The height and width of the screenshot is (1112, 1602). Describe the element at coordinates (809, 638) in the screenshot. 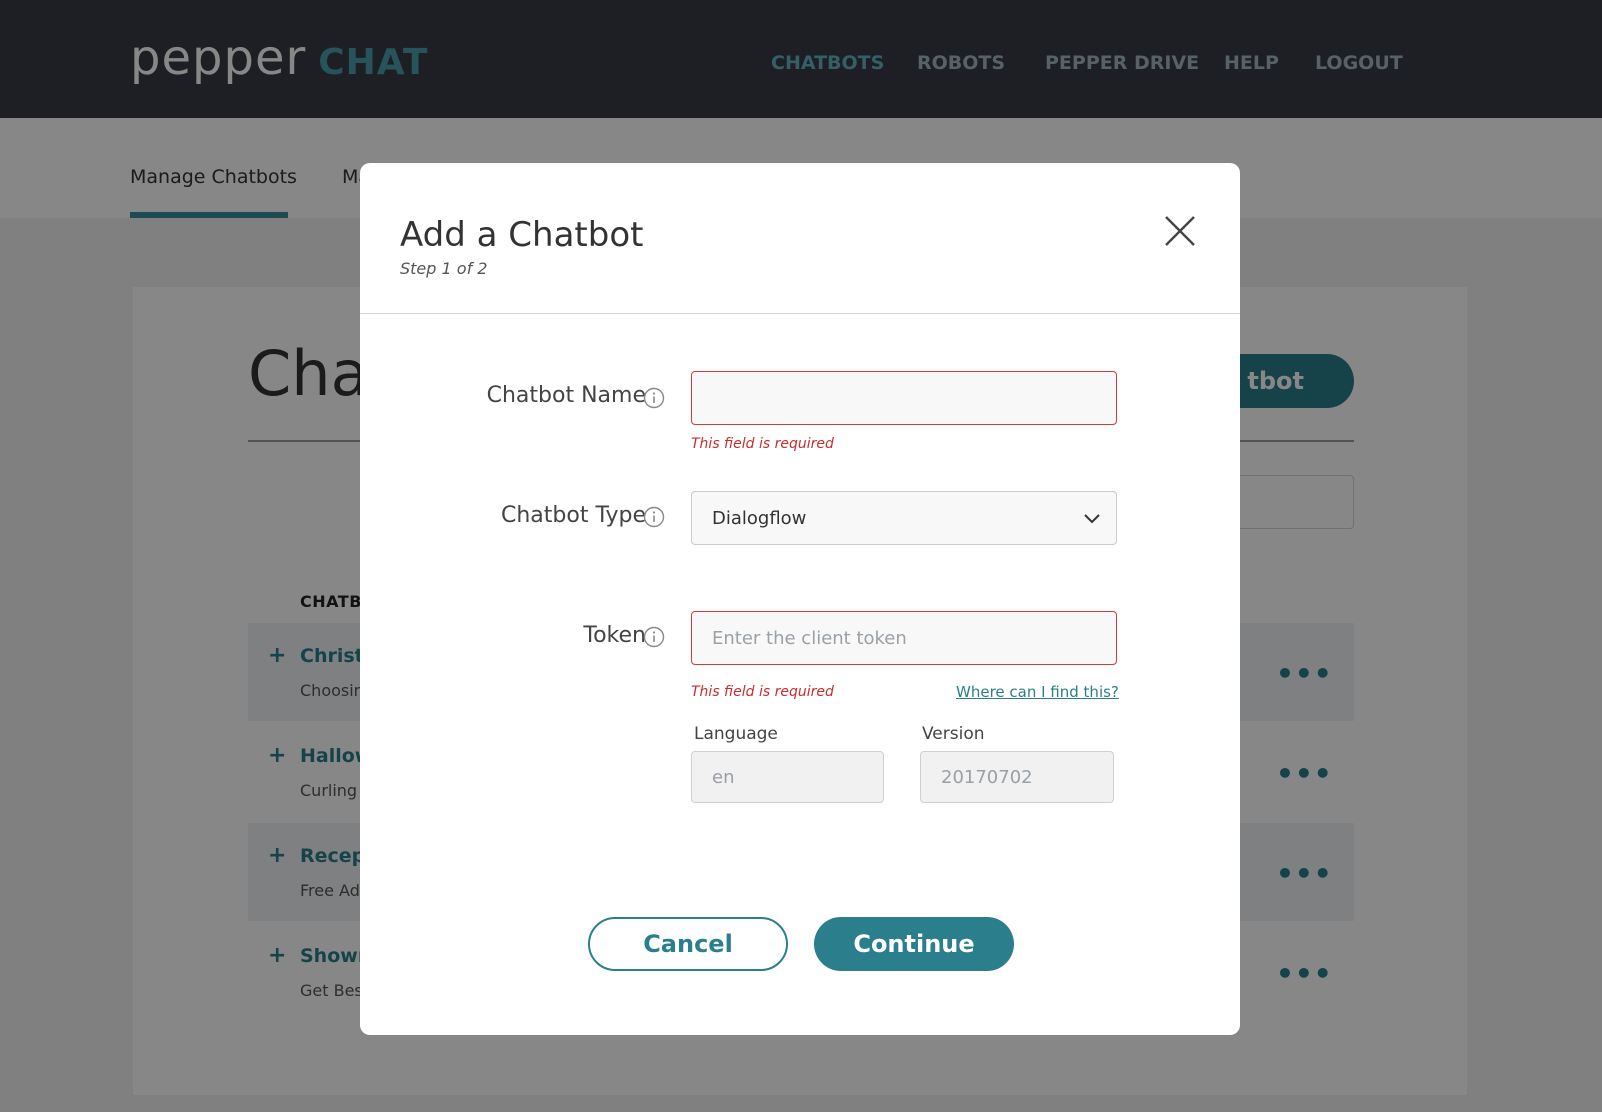

I see `token-placeholder: Enter the client token` at that location.